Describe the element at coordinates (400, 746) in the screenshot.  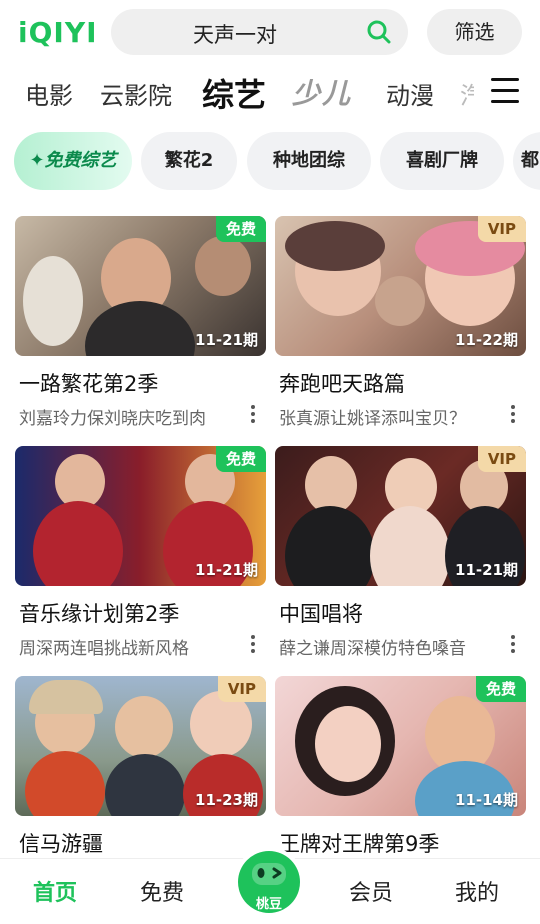
I see `video-thumbnail: 免费 11-14期` at that location.